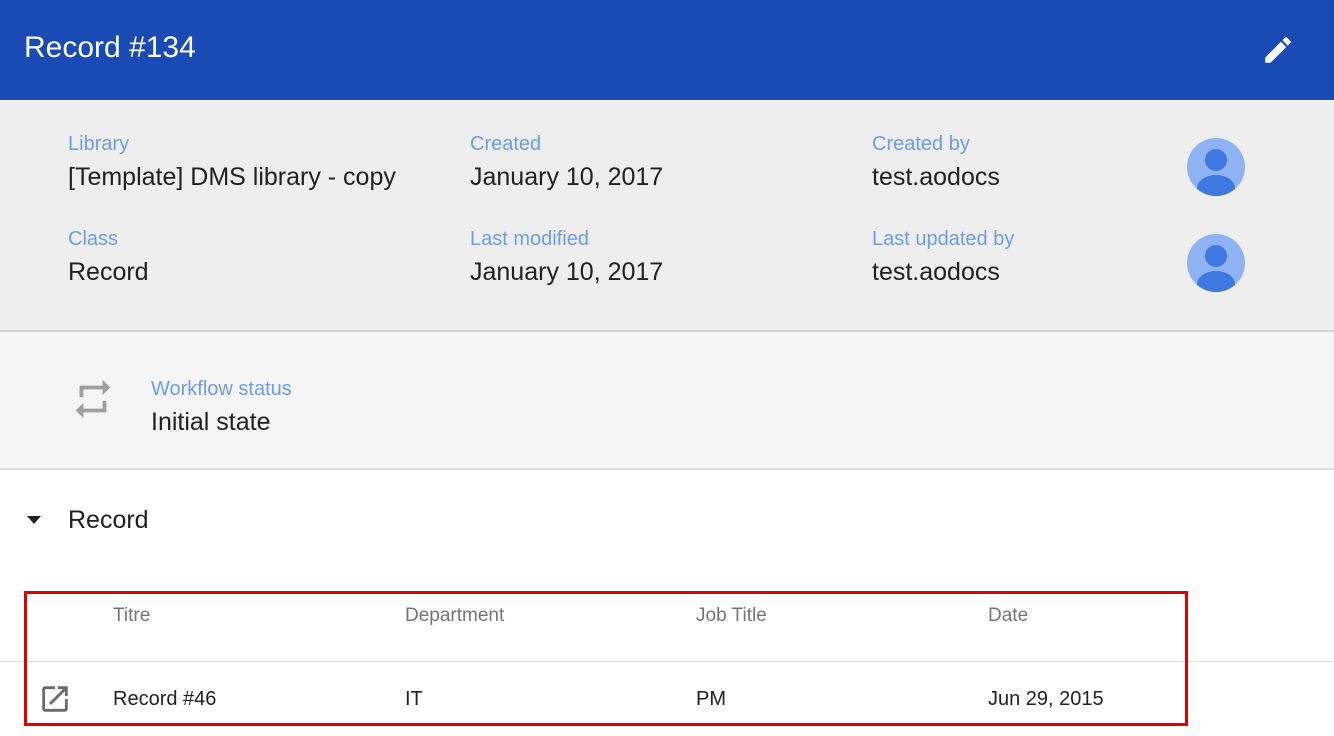 The width and height of the screenshot is (1334, 736). Describe the element at coordinates (567, 177) in the screenshot. I see `created-value: January 10, 2017` at that location.